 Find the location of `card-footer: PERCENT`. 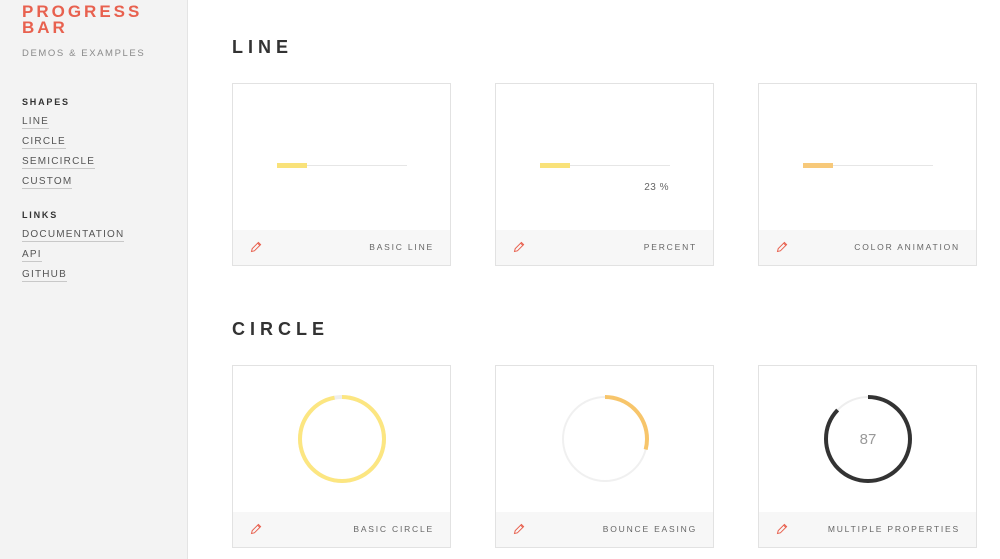

card-footer: PERCENT is located at coordinates (604, 247).